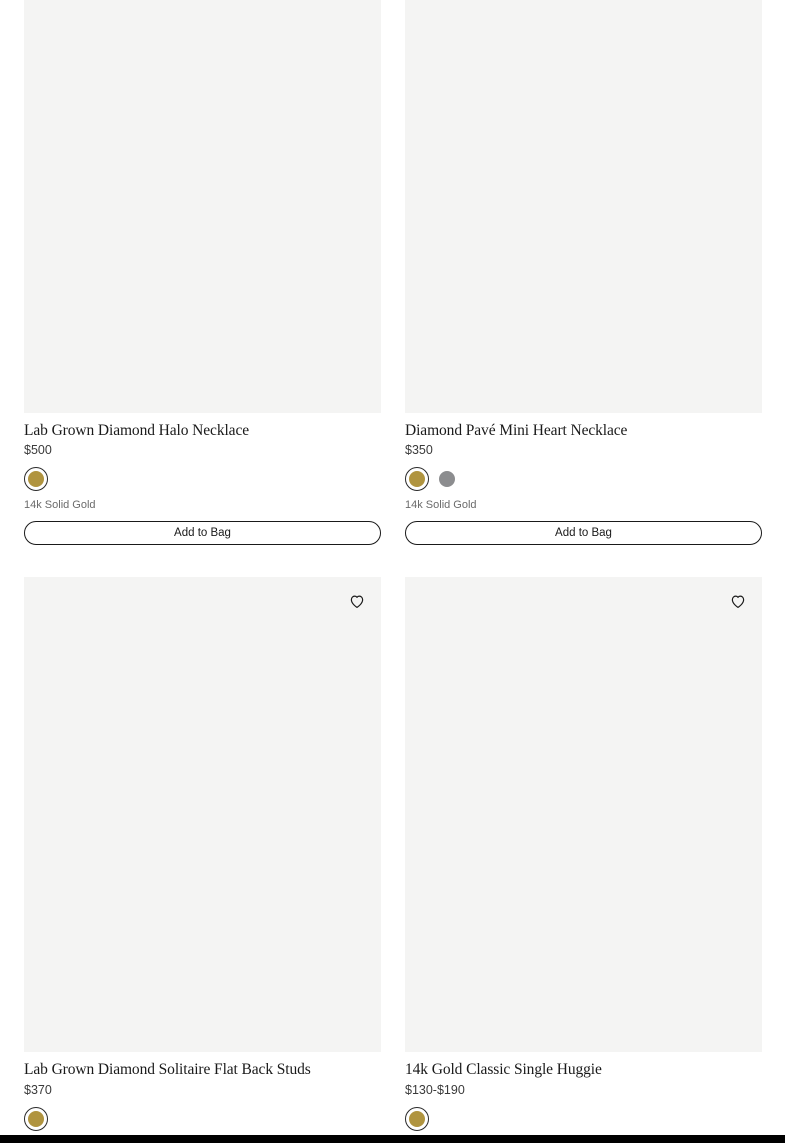 This screenshot has height=1143, width=785. Describe the element at coordinates (503, 1070) in the screenshot. I see `product-title: 14k Gold Classic Single Huggie` at that location.